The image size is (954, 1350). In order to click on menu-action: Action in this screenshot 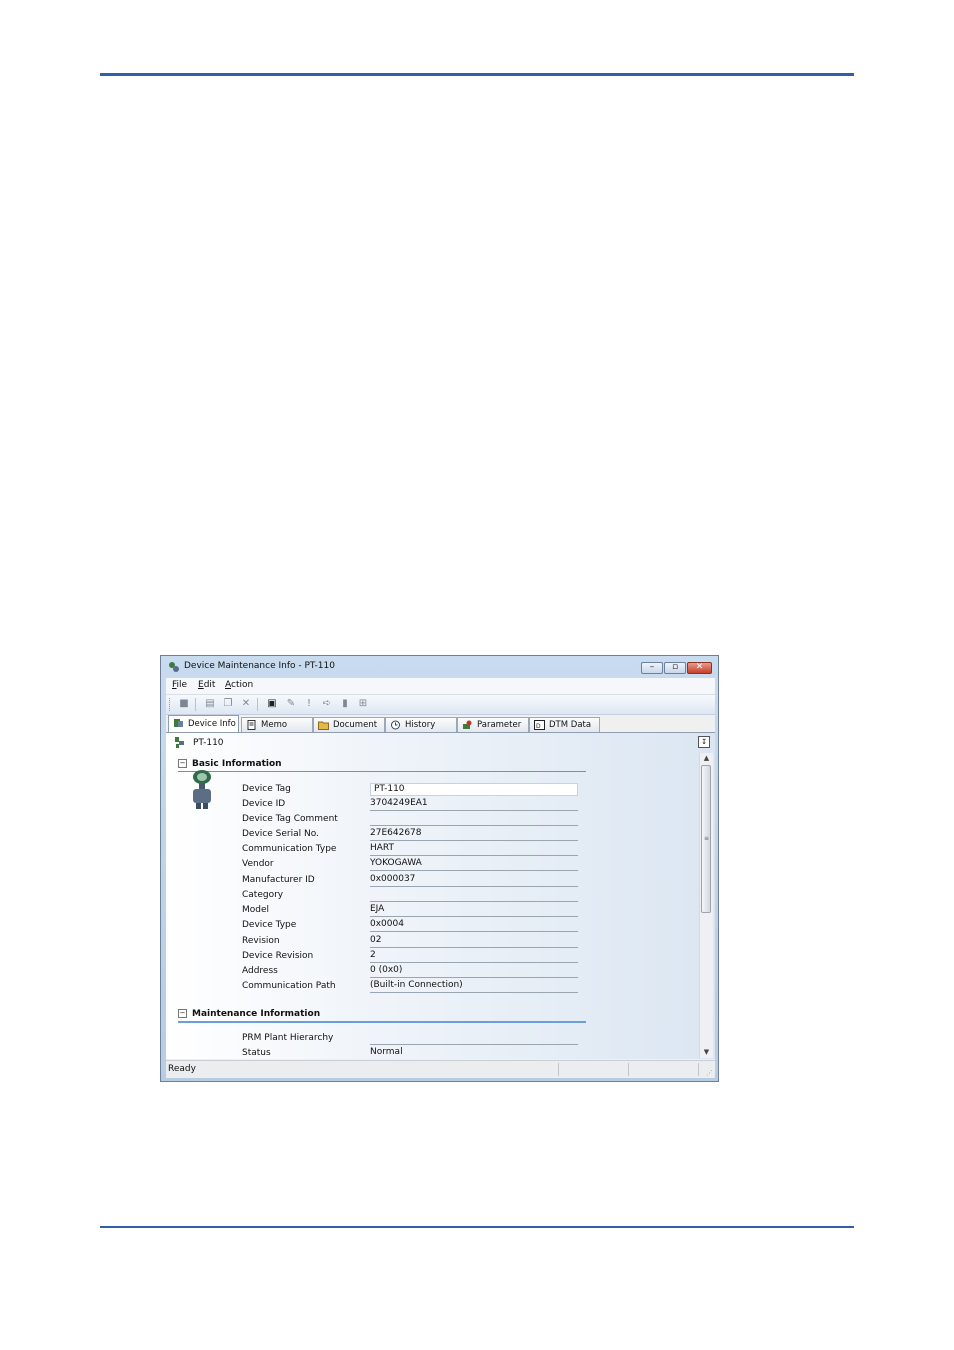, I will do `click(239, 685)`.